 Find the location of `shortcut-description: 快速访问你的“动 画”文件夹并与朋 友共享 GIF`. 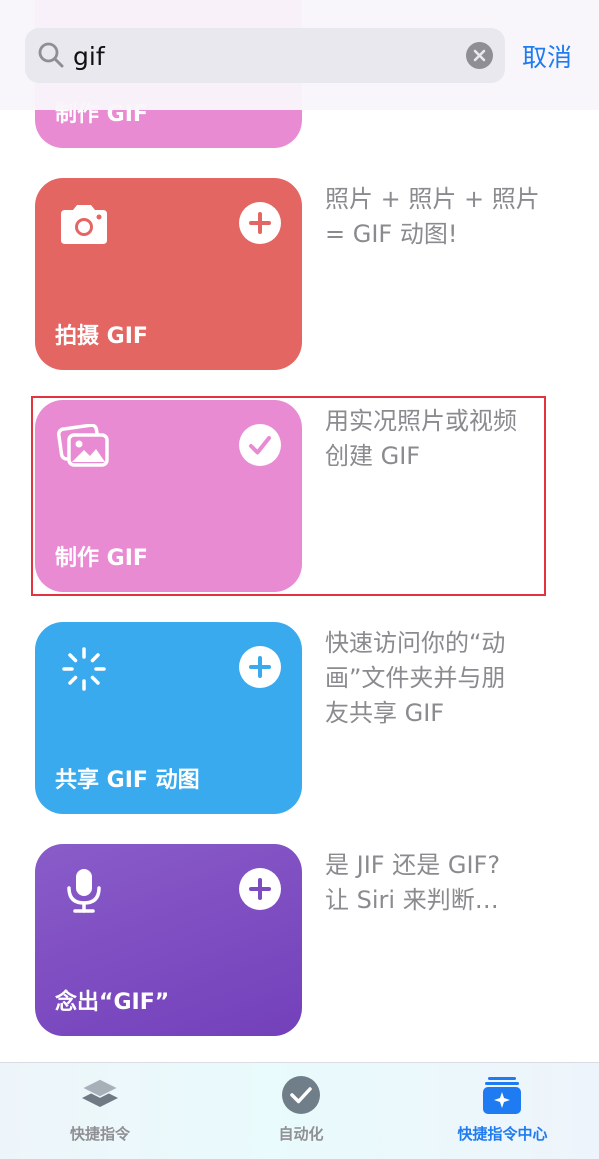

shortcut-description: 快速访问你的“动 画”文件夹并与朋 友共享 GIF is located at coordinates (450, 678).